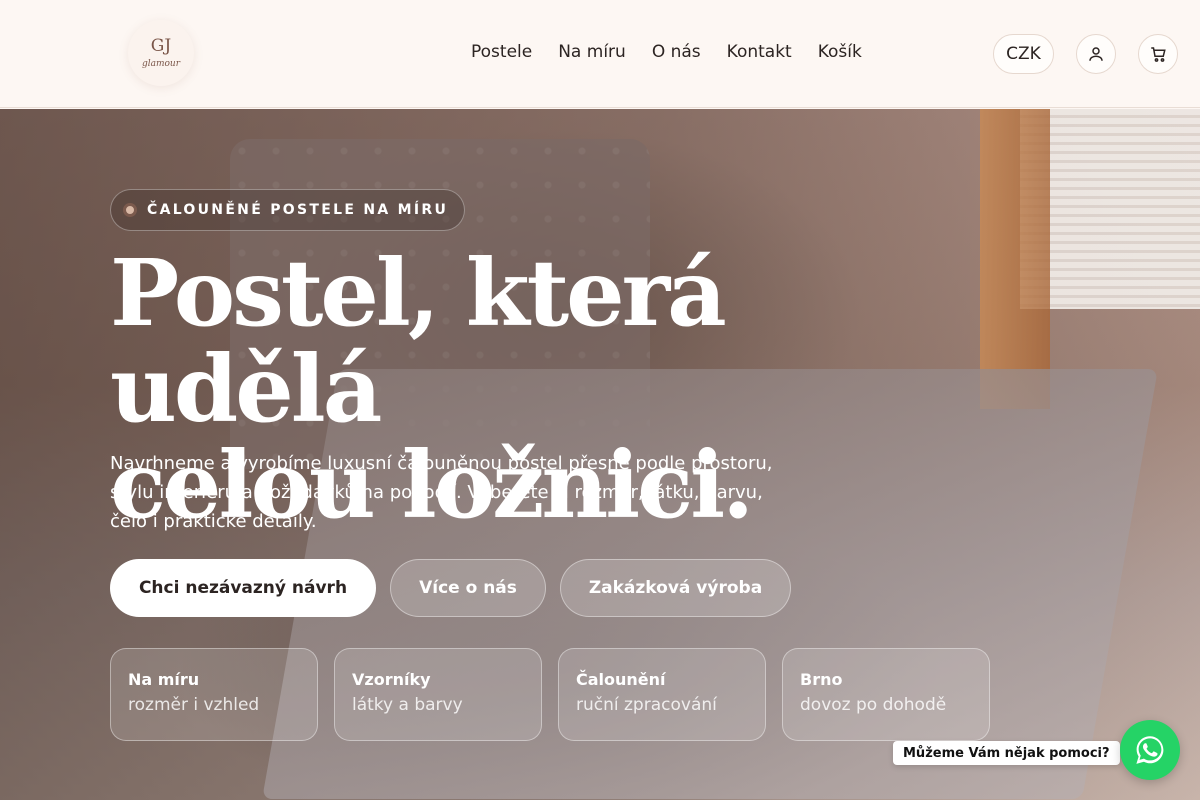 The image size is (1200, 800). What do you see at coordinates (391, 679) in the screenshot?
I see `feature-title: Vzorníky` at bounding box center [391, 679].